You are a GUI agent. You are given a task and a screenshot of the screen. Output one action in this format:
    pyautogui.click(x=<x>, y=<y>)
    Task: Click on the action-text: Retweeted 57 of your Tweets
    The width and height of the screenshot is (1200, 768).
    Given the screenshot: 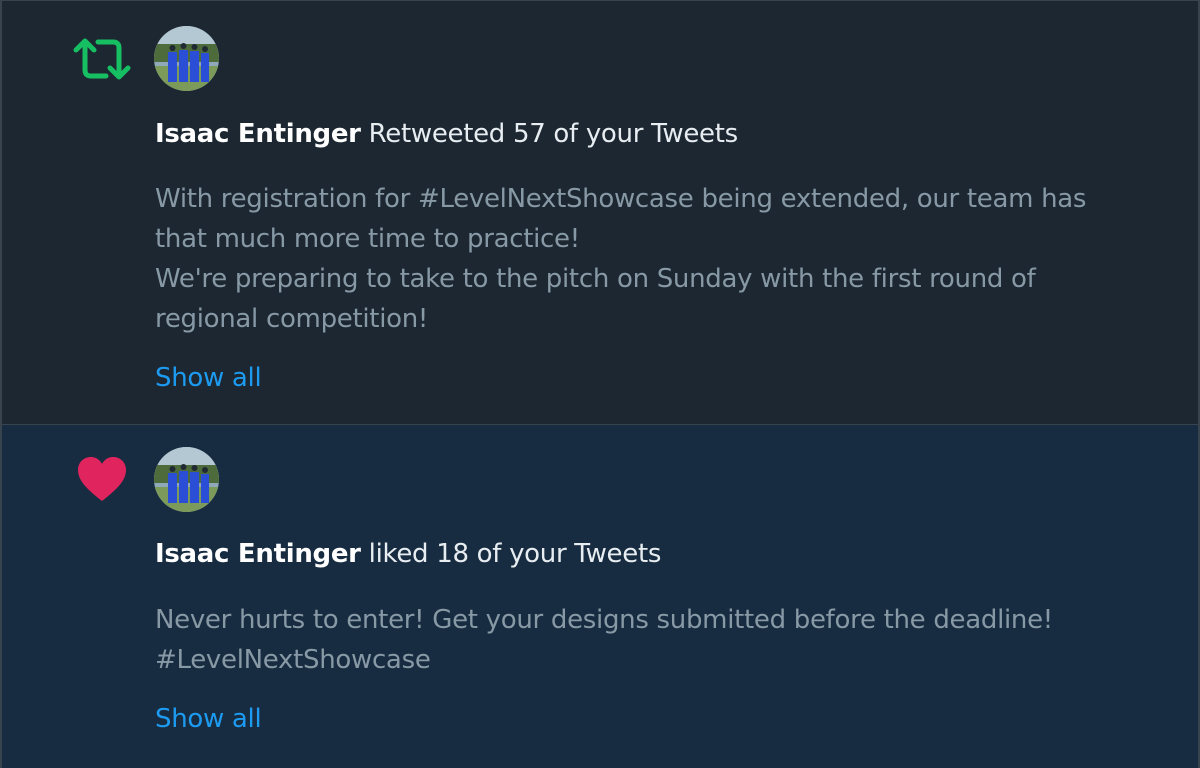 What is the action you would take?
    pyautogui.click(x=549, y=134)
    